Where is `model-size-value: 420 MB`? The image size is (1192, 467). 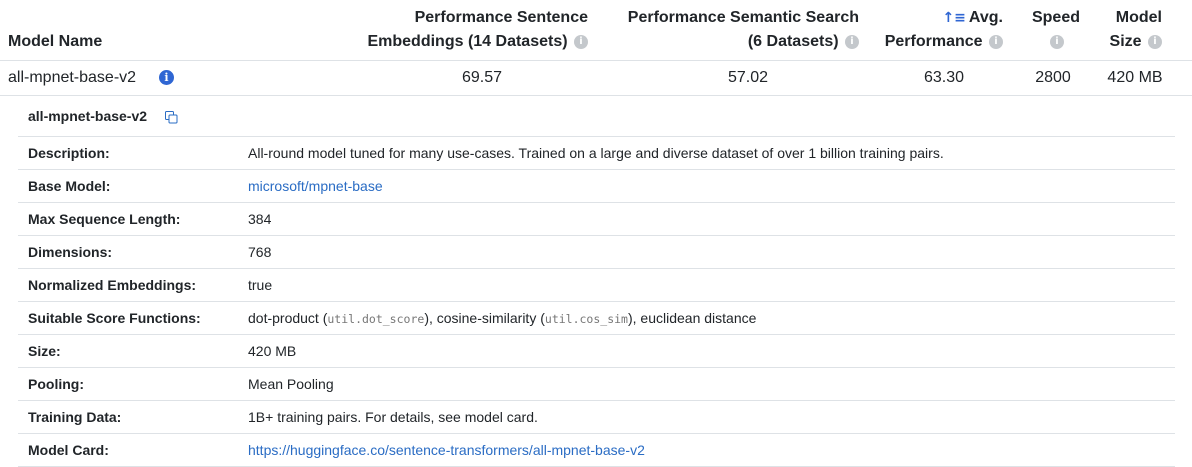
model-size-value: 420 MB is located at coordinates (1135, 77).